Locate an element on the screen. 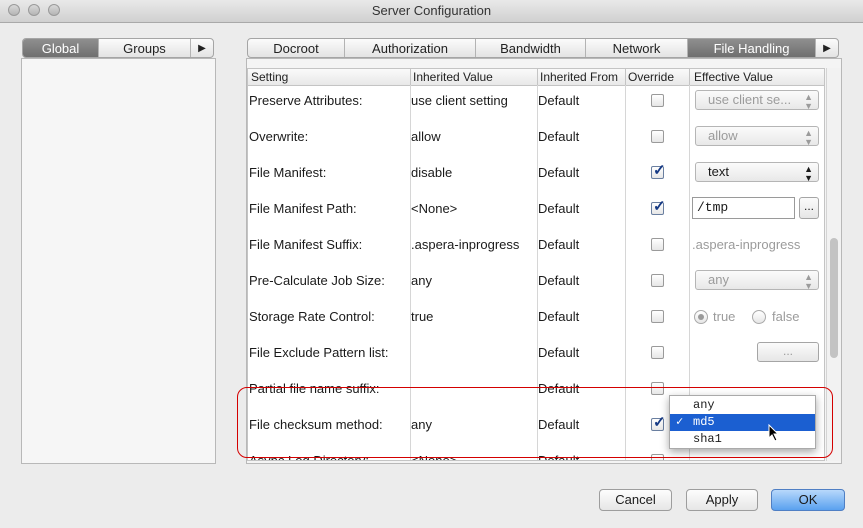  setting-label: Partial file name suffix: is located at coordinates (314, 388).